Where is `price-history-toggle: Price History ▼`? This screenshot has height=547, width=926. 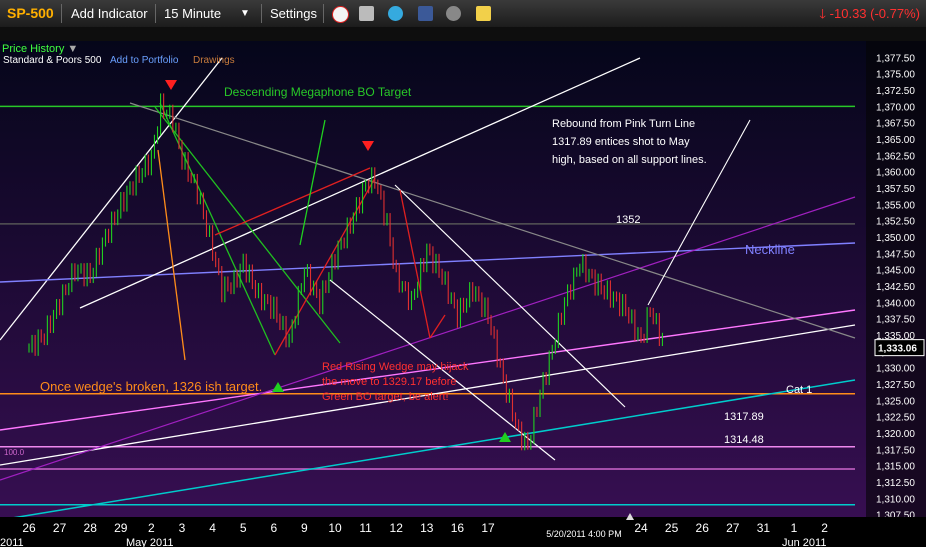
price-history-toggle: Price History ▼ is located at coordinates (40, 49).